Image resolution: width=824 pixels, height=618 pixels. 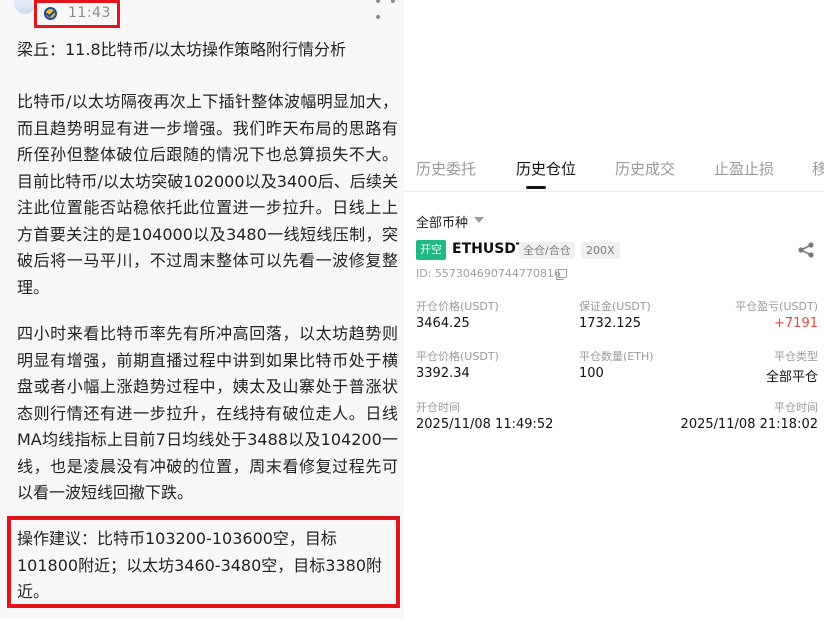 What do you see at coordinates (776, 306) in the screenshot?
I see `pnl-label: 平仓盈亏(USDT)` at bounding box center [776, 306].